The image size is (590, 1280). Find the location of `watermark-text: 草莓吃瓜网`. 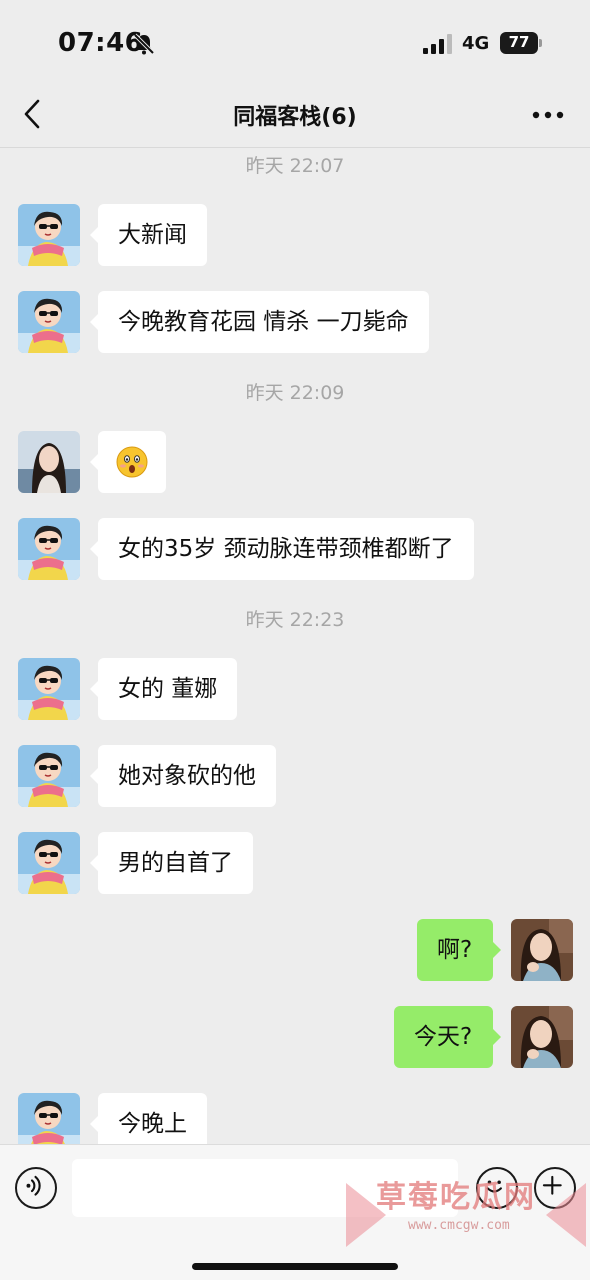

watermark-text: 草莓吃瓜网 is located at coordinates (456, 1197).